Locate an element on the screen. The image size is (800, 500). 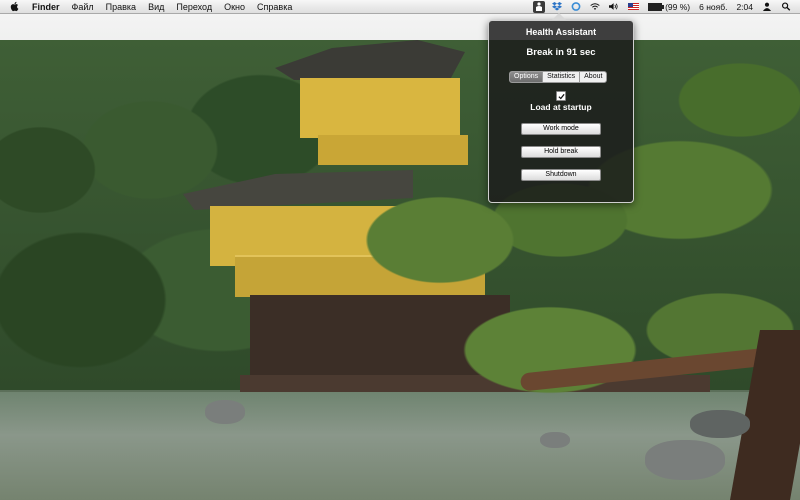
load-at-startup-label: Load at startup is located at coordinates (561, 107).